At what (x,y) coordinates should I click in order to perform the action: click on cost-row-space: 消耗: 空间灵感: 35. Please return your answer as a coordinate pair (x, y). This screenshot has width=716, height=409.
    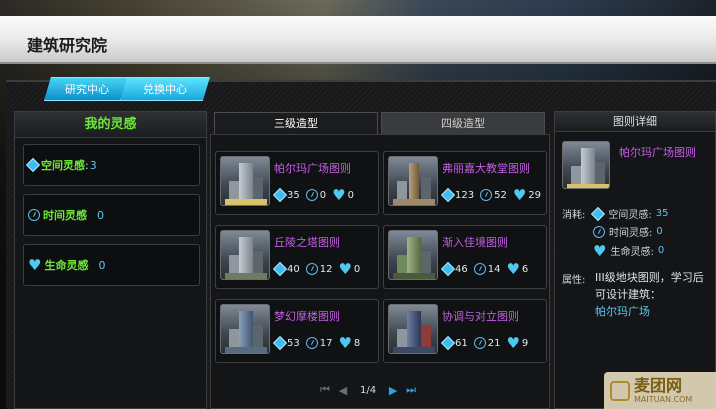
    Looking at the image, I should click on (615, 213).